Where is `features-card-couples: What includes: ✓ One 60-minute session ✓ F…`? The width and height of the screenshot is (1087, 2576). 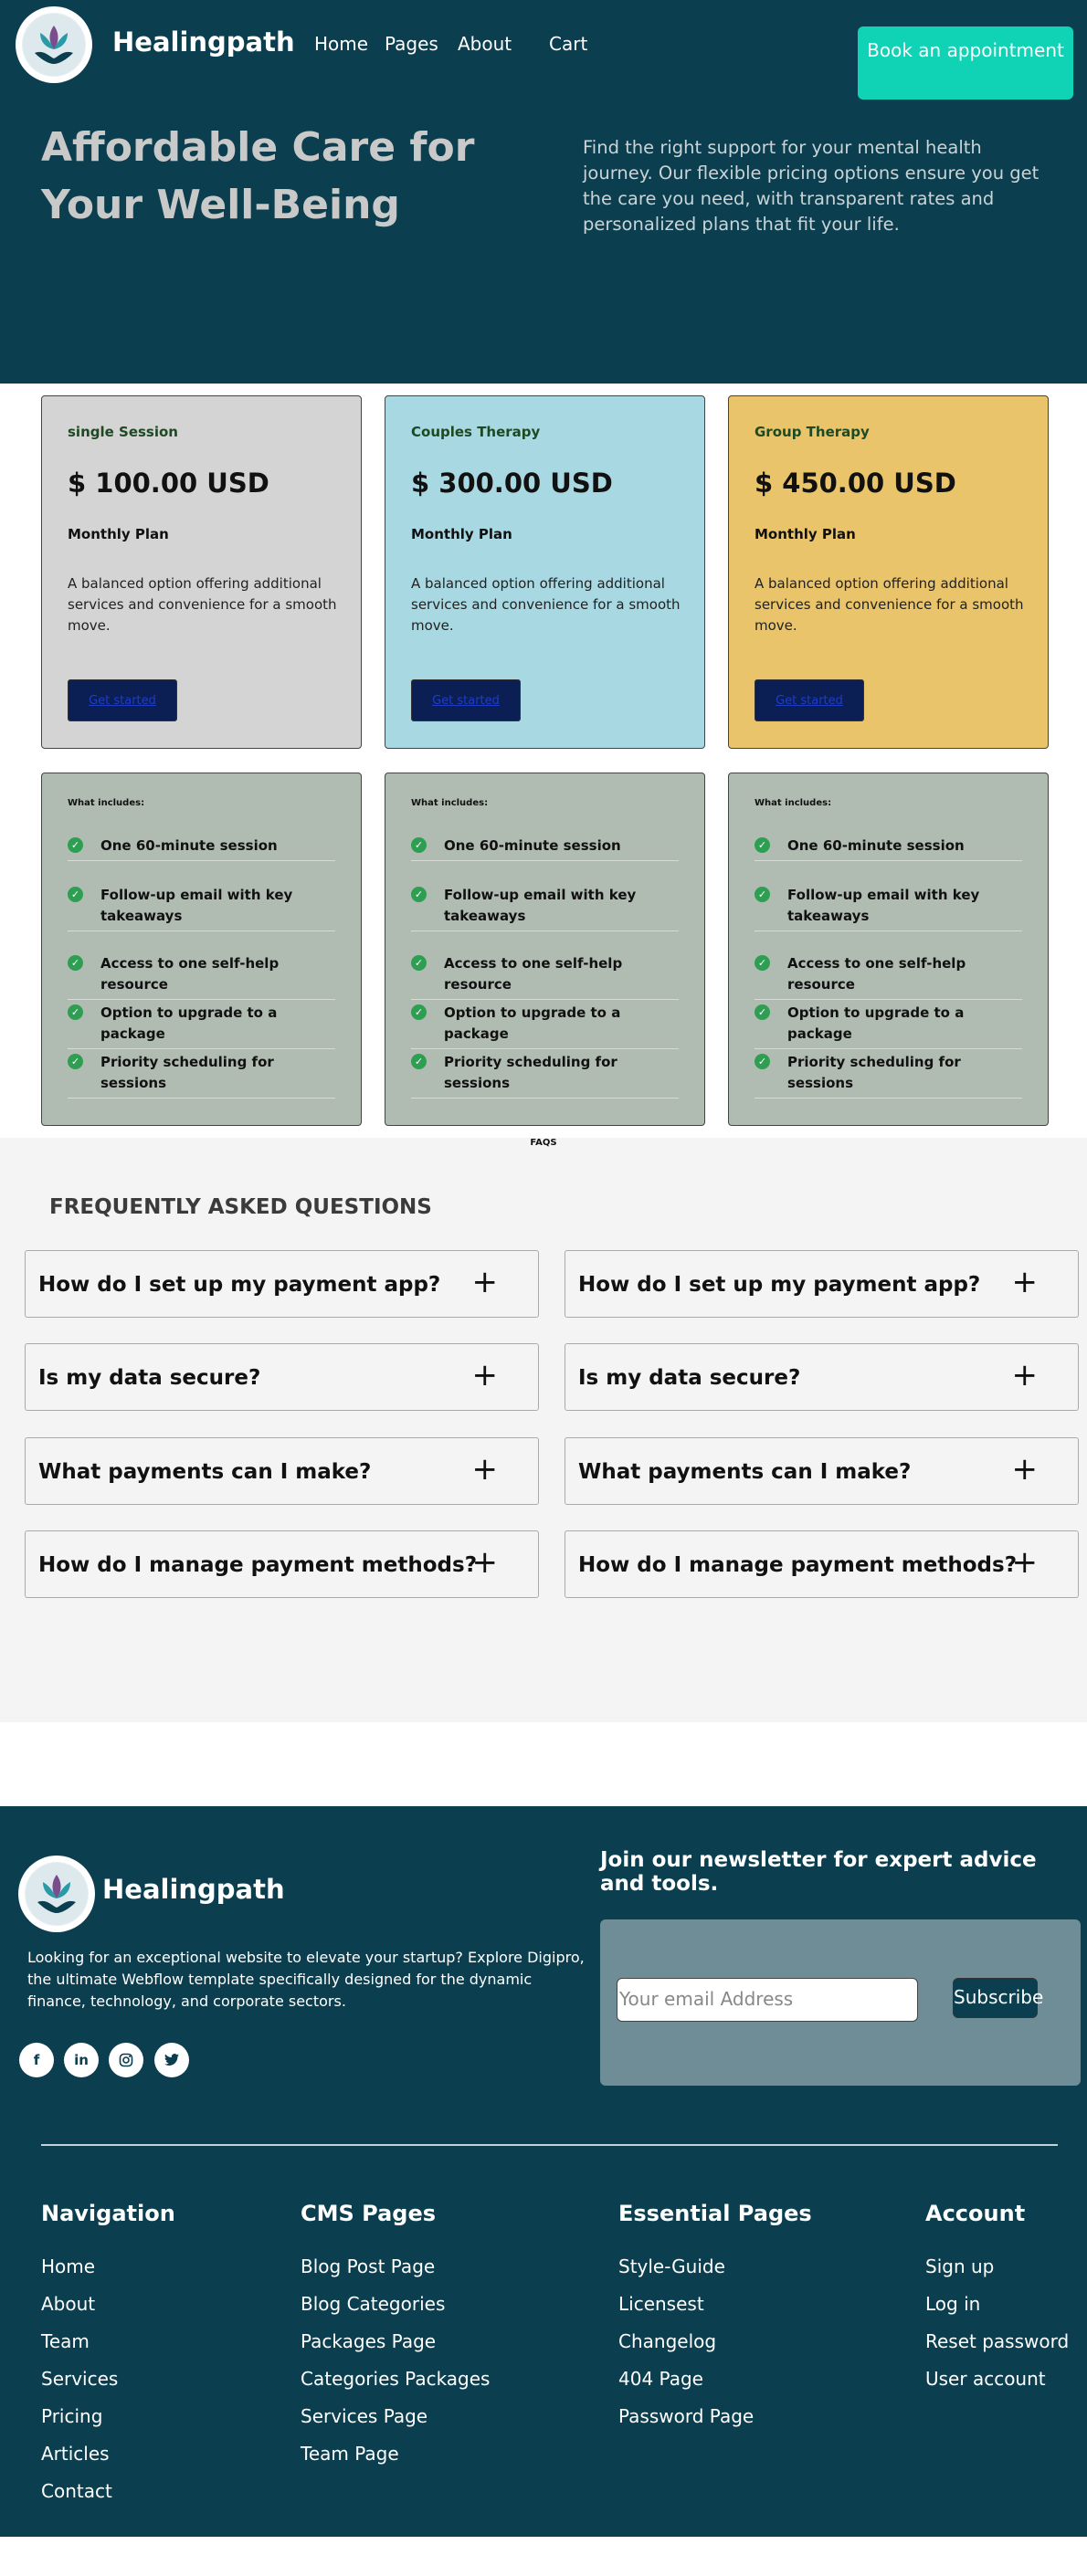
features-card-couples: What includes: ✓ One 60-minute session ✓ F… is located at coordinates (545, 949).